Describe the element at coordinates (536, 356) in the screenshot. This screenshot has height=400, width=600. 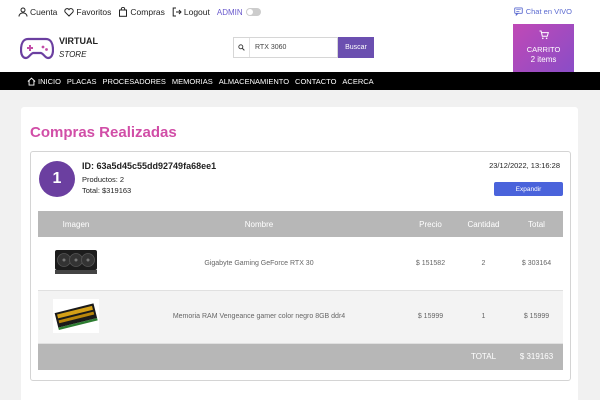
I see `footer-total-value: $ 319163` at that location.